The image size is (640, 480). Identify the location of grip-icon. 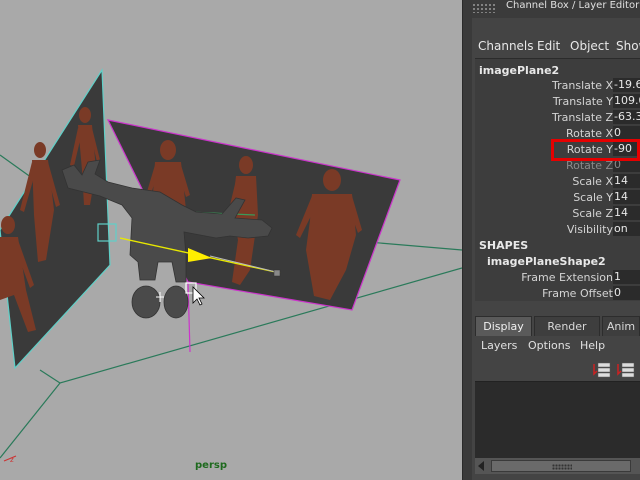
(562, 467).